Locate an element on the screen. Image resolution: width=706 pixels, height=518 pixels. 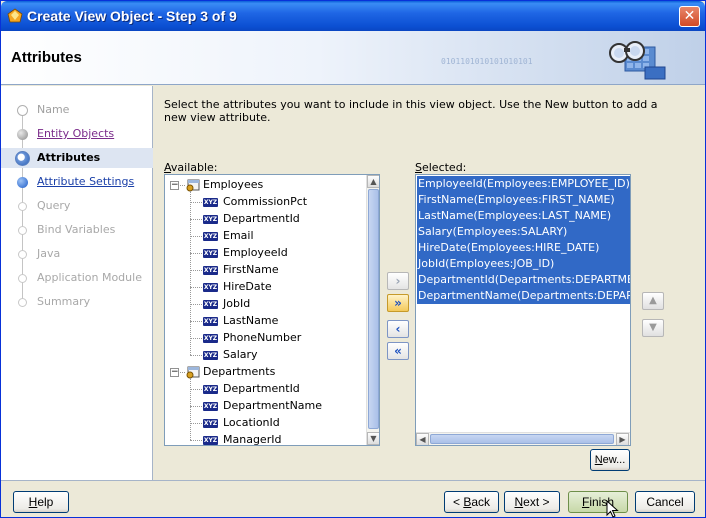
tree-attribute-item: PhoneNumber is located at coordinates (262, 339).